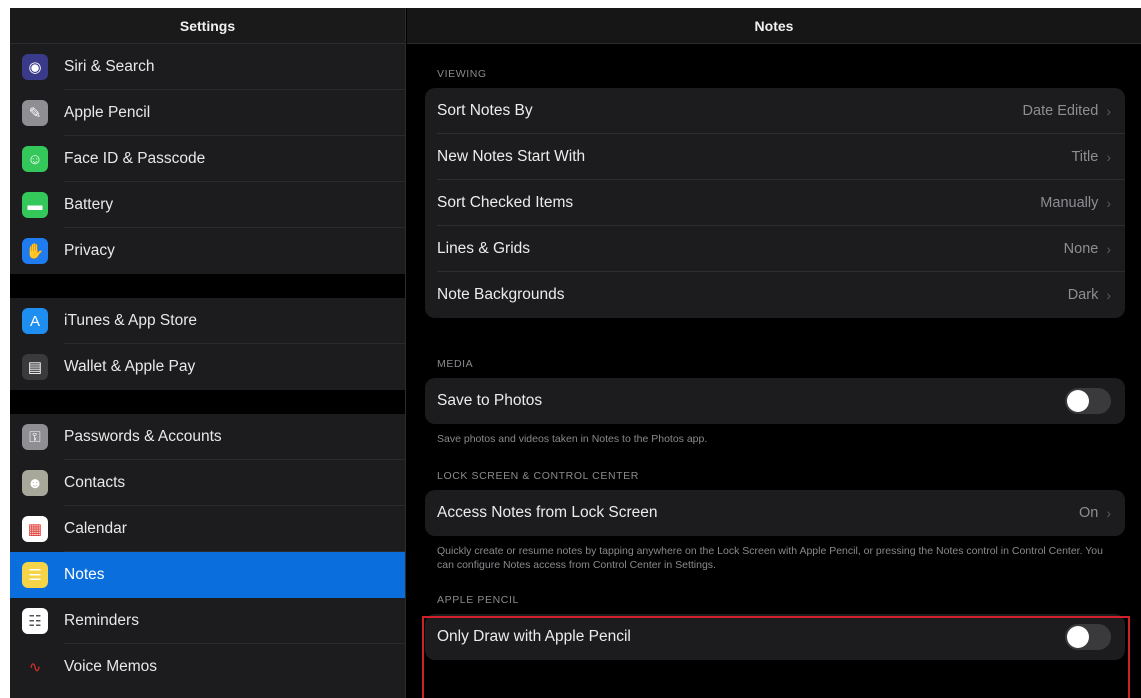  Describe the element at coordinates (84, 574) in the screenshot. I see `sidebar-item-label: Notes` at that location.